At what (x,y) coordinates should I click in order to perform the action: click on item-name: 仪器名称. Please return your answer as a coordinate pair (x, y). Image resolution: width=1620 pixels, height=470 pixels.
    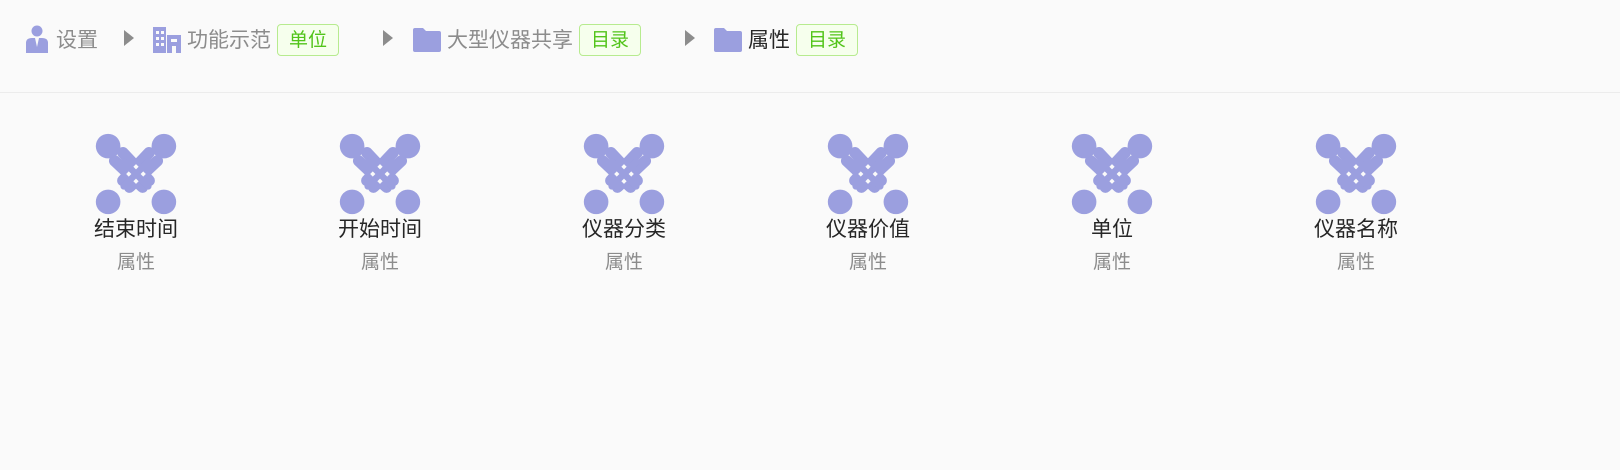
    Looking at the image, I should click on (1356, 229).